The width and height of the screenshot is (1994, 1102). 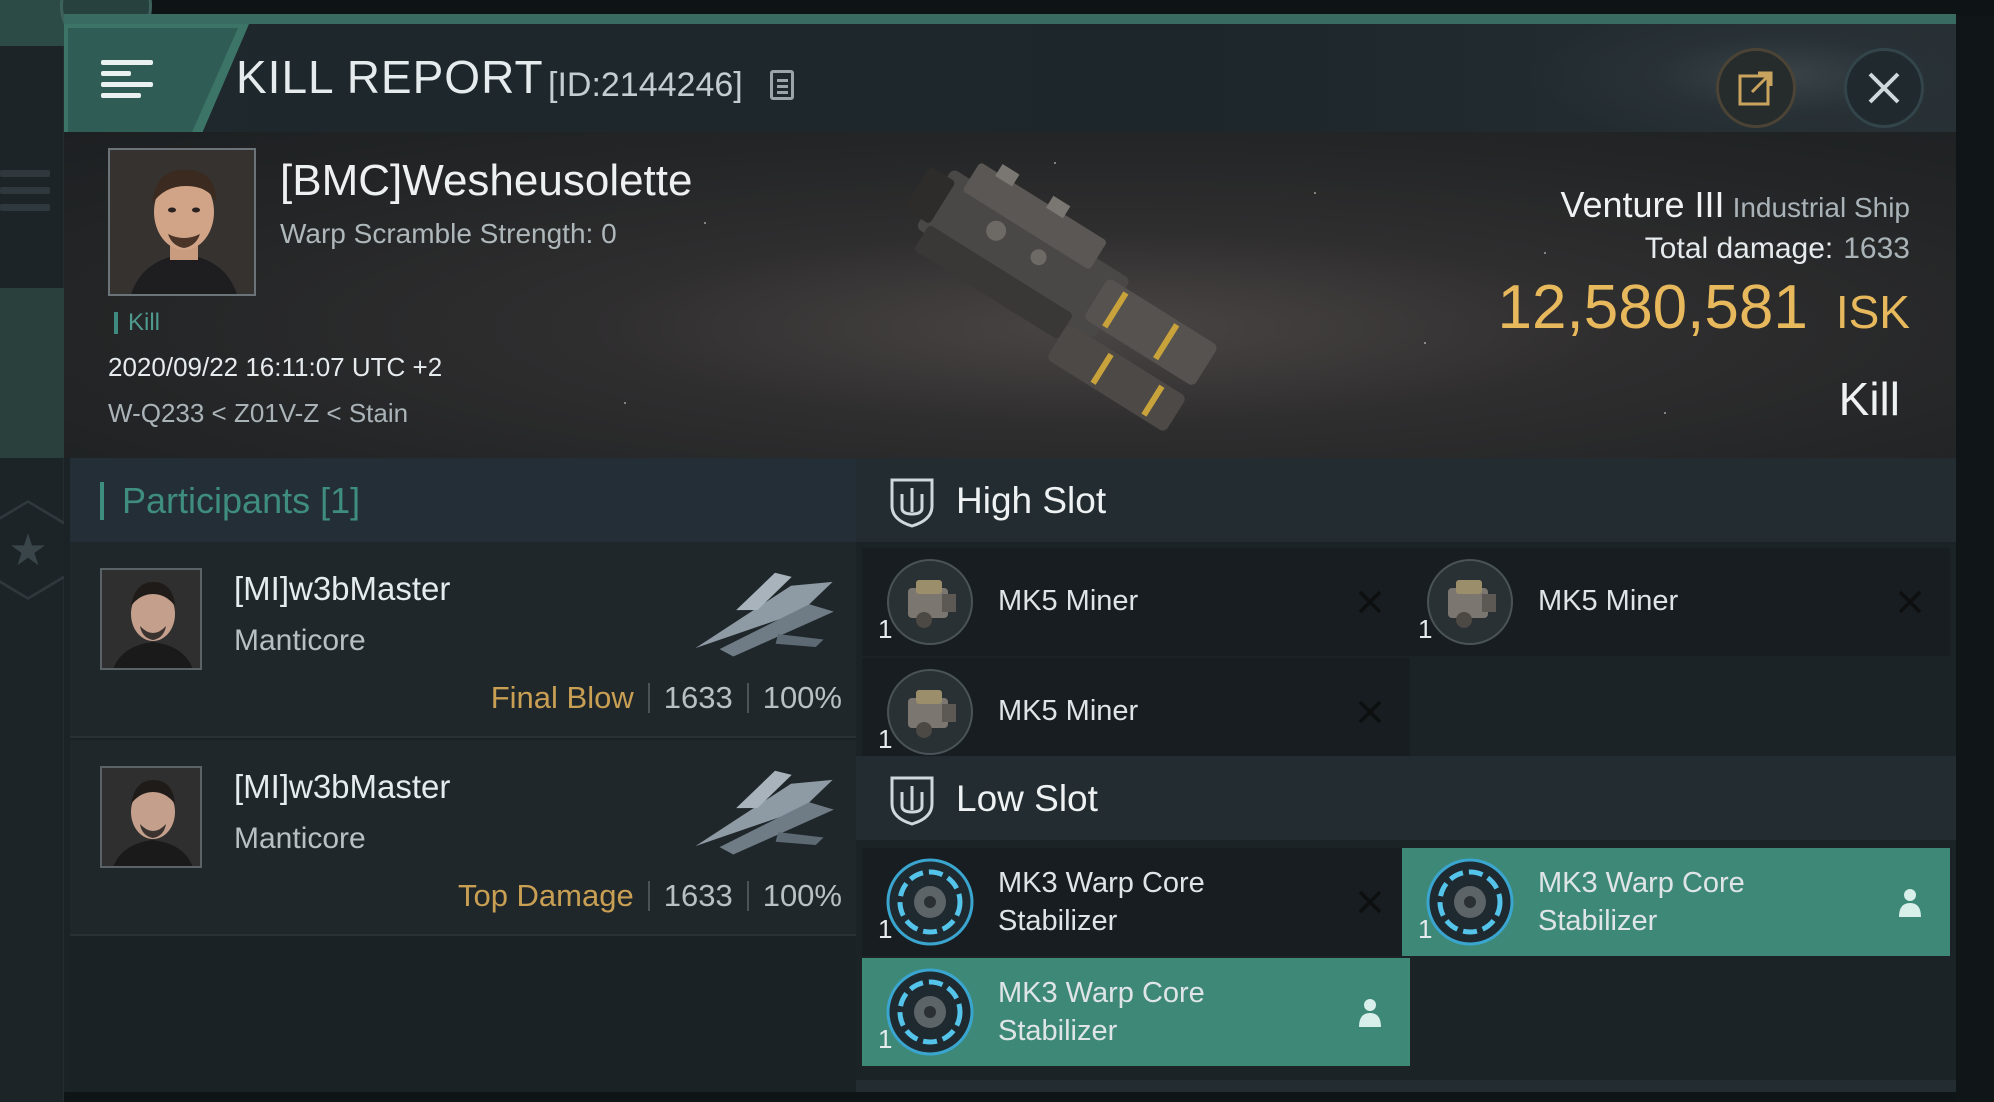 I want to click on victim-name: [BMC]Wesheusolette, so click(x=486, y=181).